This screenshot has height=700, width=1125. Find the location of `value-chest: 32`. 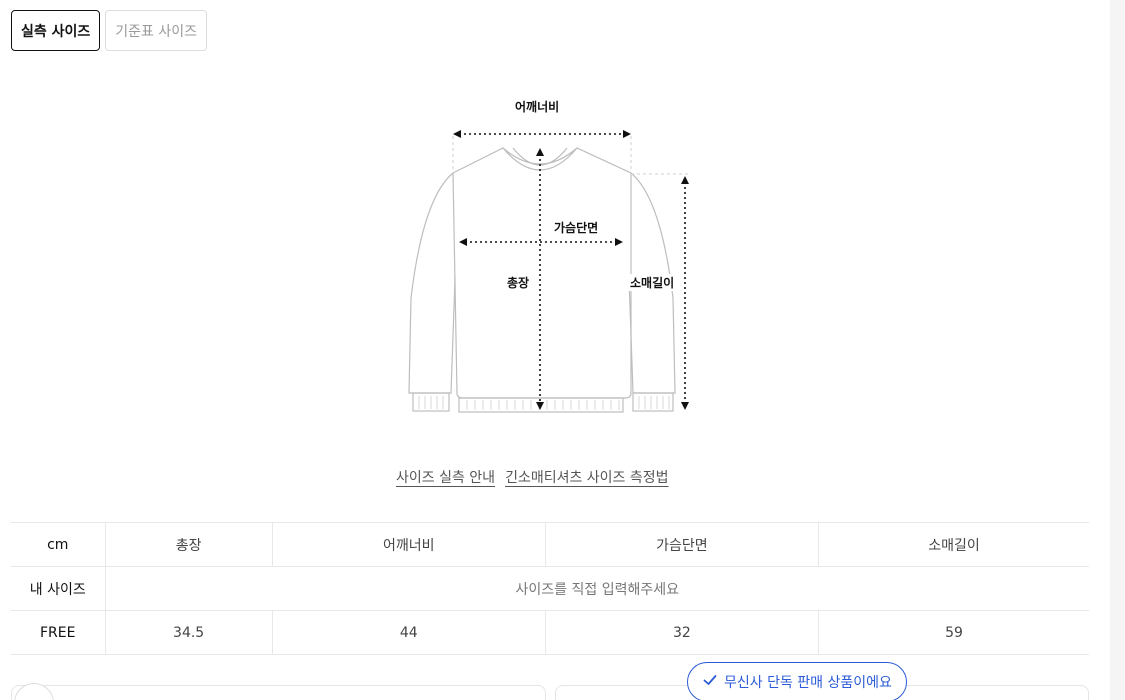

value-chest: 32 is located at coordinates (682, 632).